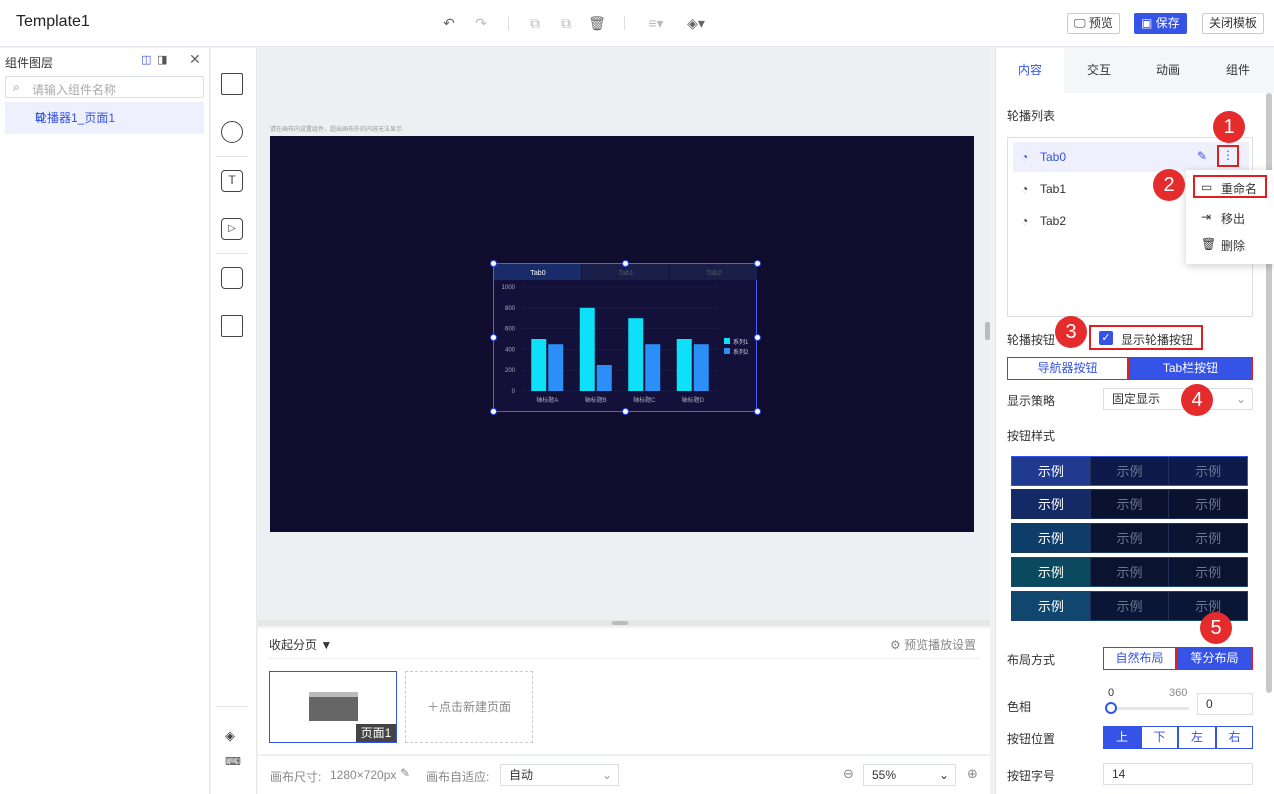  Describe the element at coordinates (547, 400) in the screenshot. I see `x-tick-label: 轴标题A` at that location.